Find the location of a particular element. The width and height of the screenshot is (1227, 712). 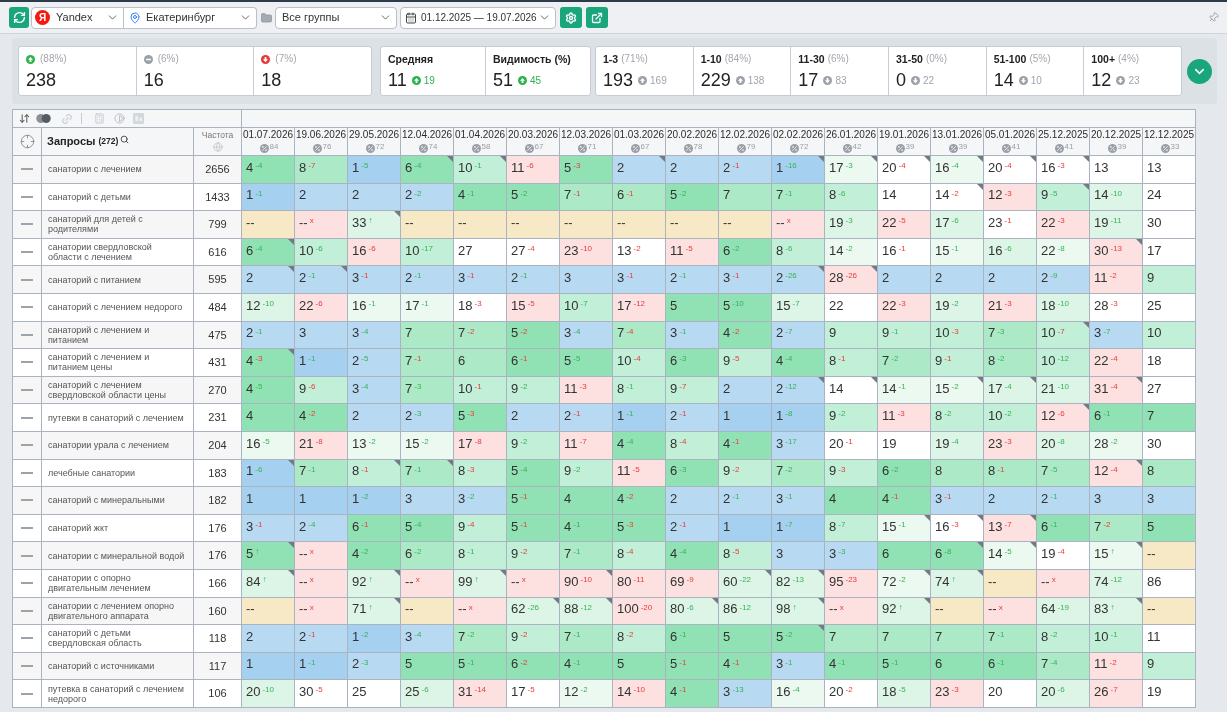

rank-change: -14 is located at coordinates (480, 690).